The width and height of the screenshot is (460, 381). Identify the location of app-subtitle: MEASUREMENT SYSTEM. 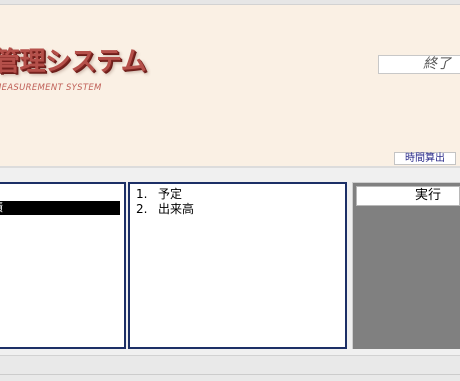
(51, 88).